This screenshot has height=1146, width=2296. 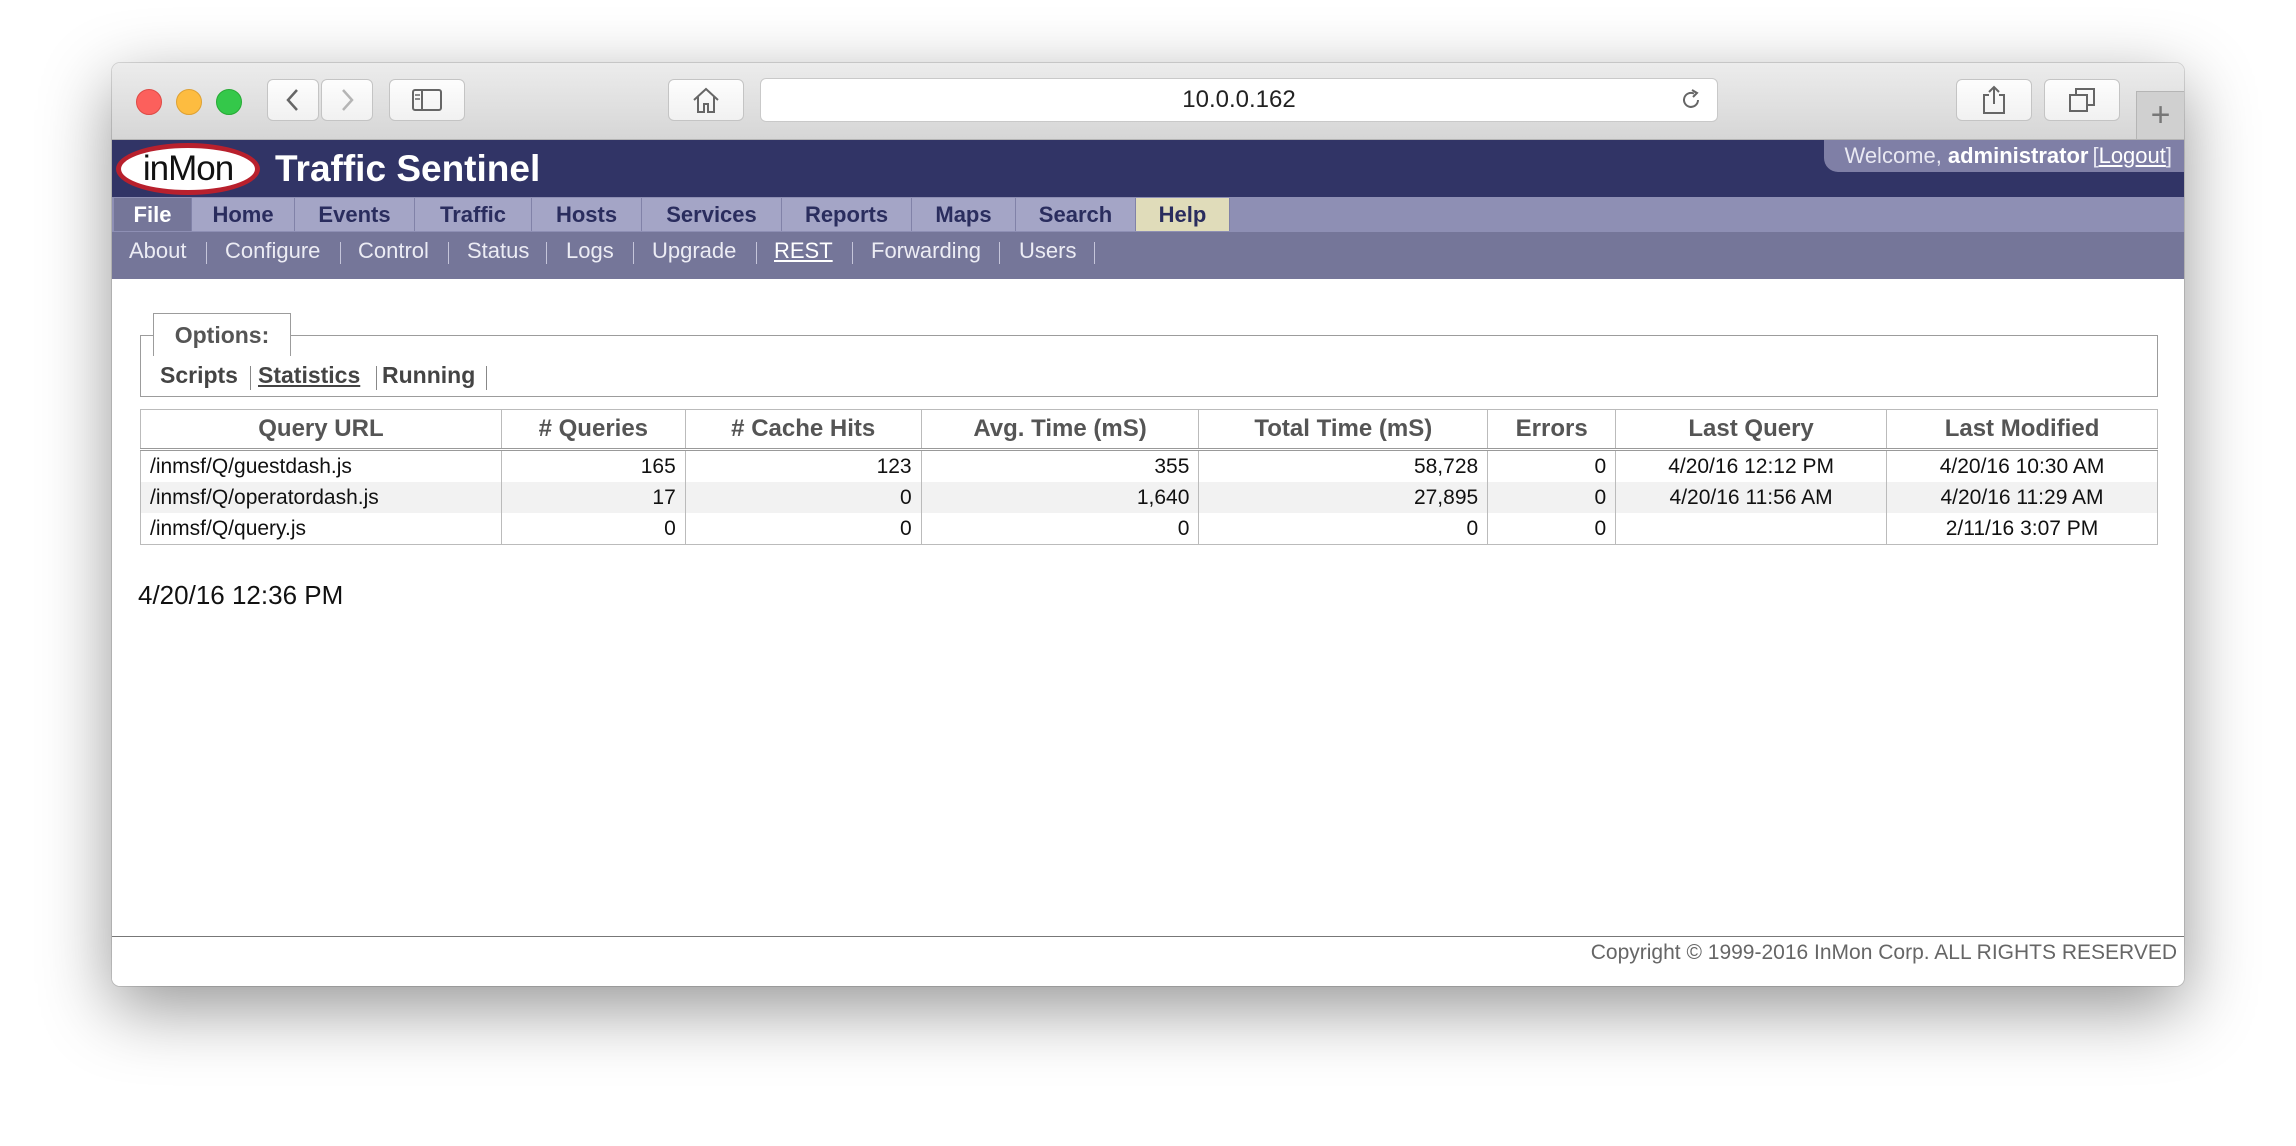 What do you see at coordinates (590, 251) in the screenshot?
I see `submenu-logs: Logs` at bounding box center [590, 251].